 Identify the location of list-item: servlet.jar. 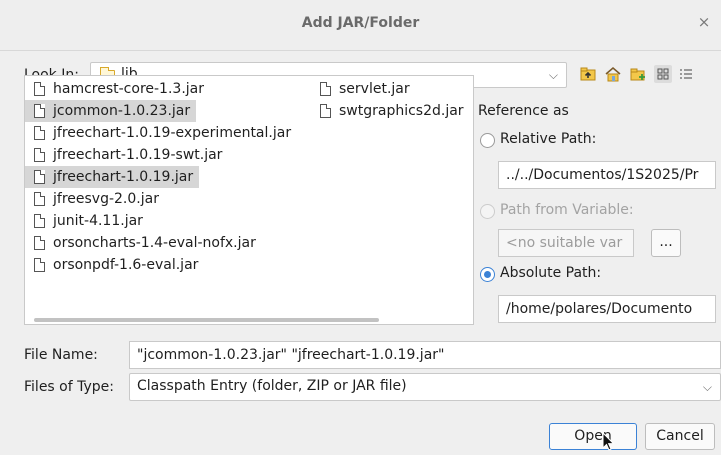
(363, 89).